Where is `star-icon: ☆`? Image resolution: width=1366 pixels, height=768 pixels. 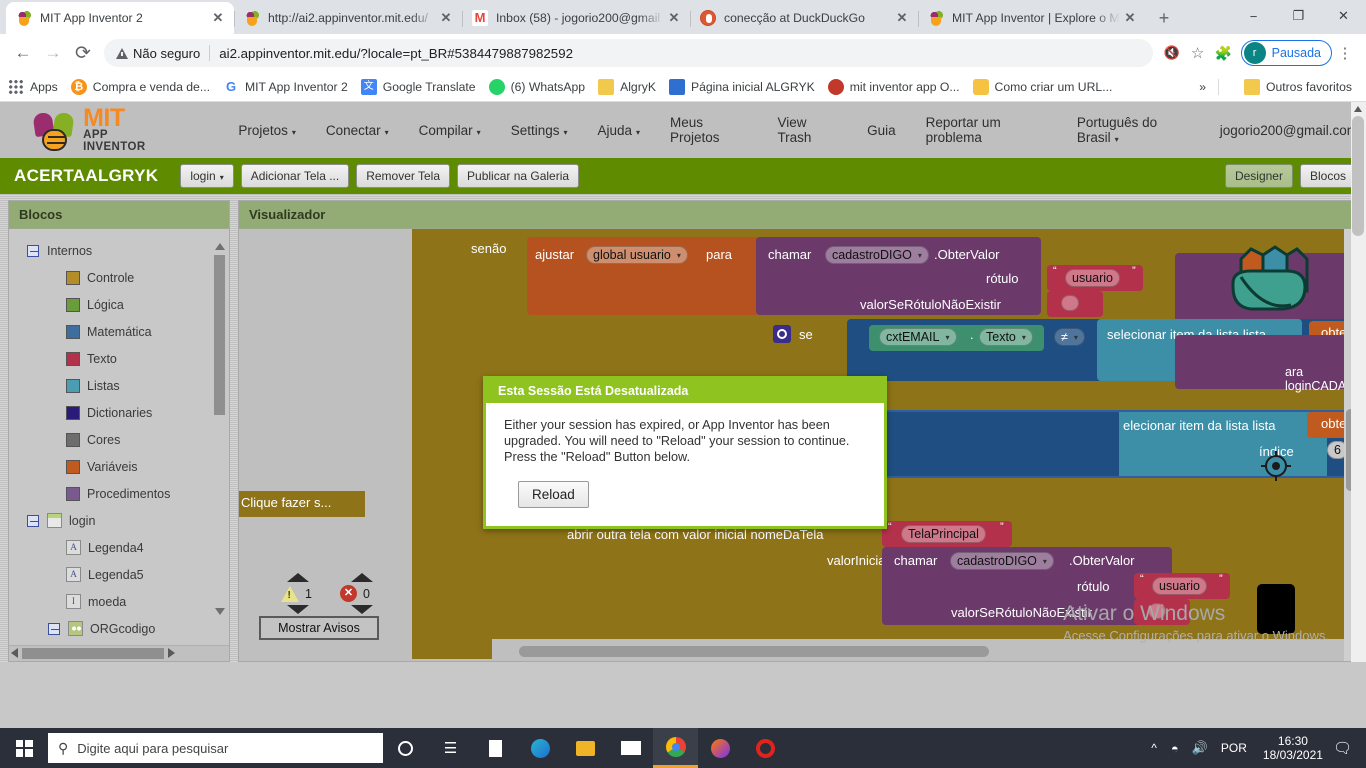
star-icon: ☆ is located at coordinates (1198, 53).